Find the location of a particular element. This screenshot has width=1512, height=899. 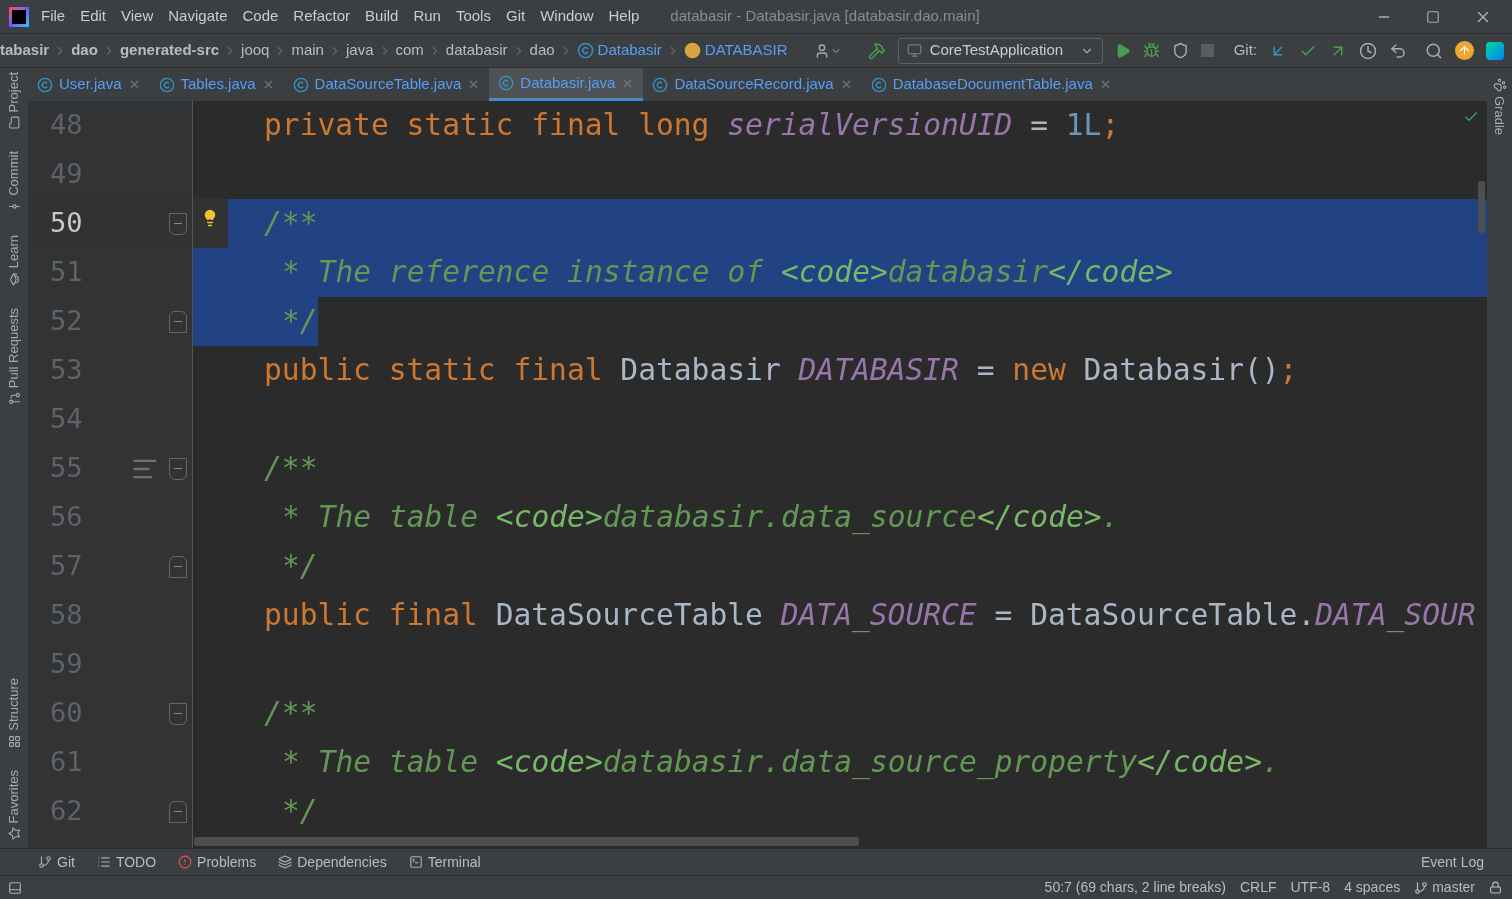

breadcrumb-item: java is located at coordinates (359, 50).